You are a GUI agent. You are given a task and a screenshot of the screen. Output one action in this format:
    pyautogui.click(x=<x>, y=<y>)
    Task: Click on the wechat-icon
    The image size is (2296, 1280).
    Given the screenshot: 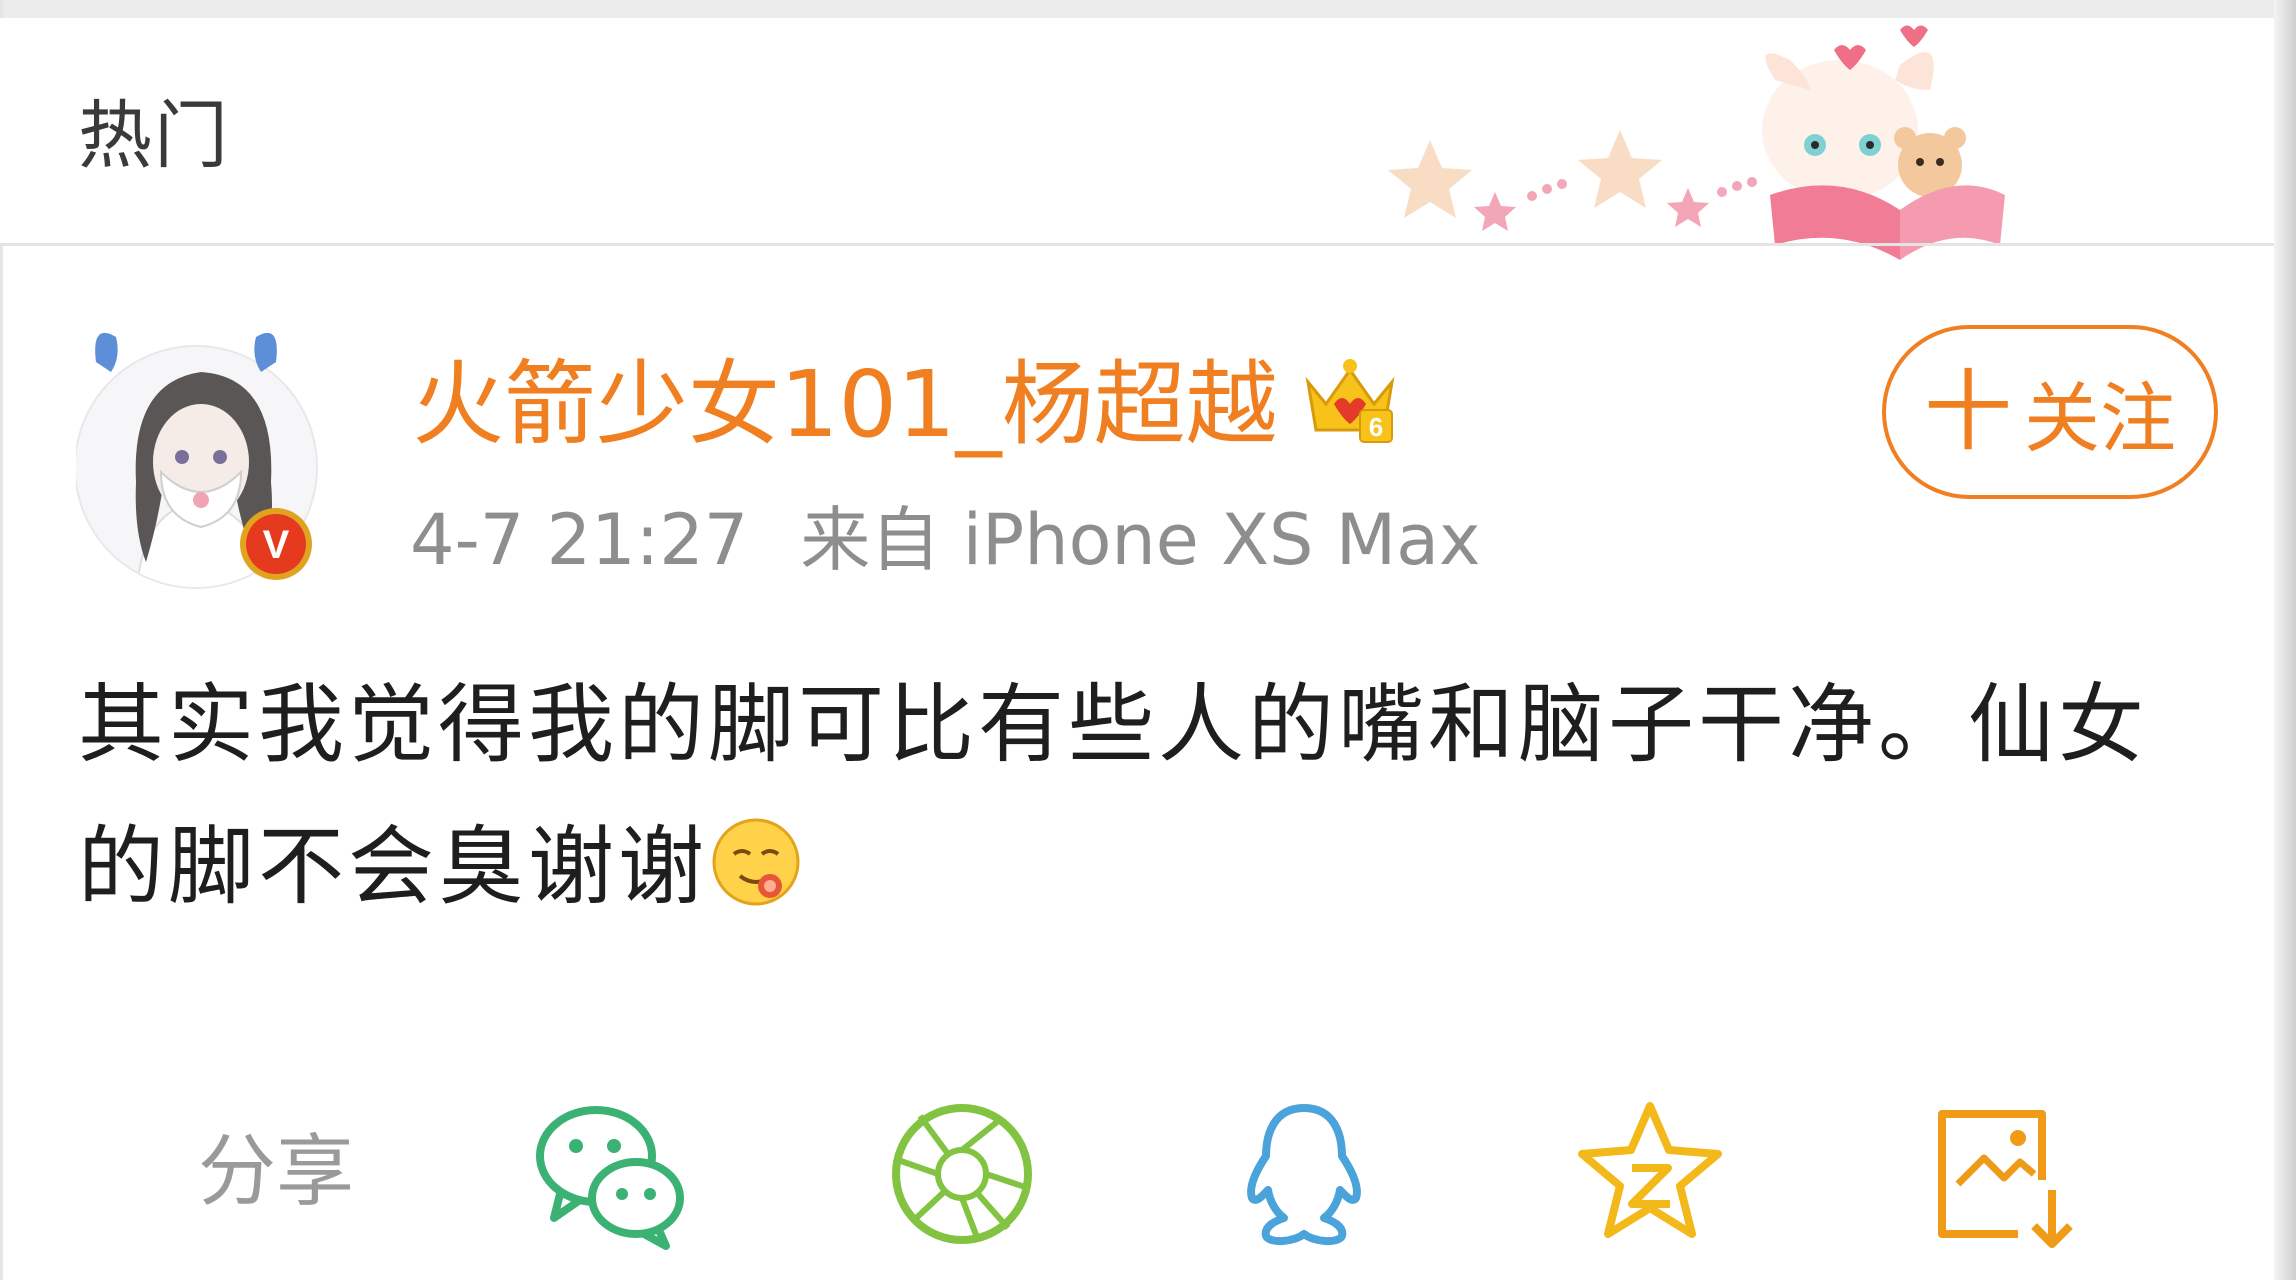 What is the action you would take?
    pyautogui.click(x=610, y=1174)
    